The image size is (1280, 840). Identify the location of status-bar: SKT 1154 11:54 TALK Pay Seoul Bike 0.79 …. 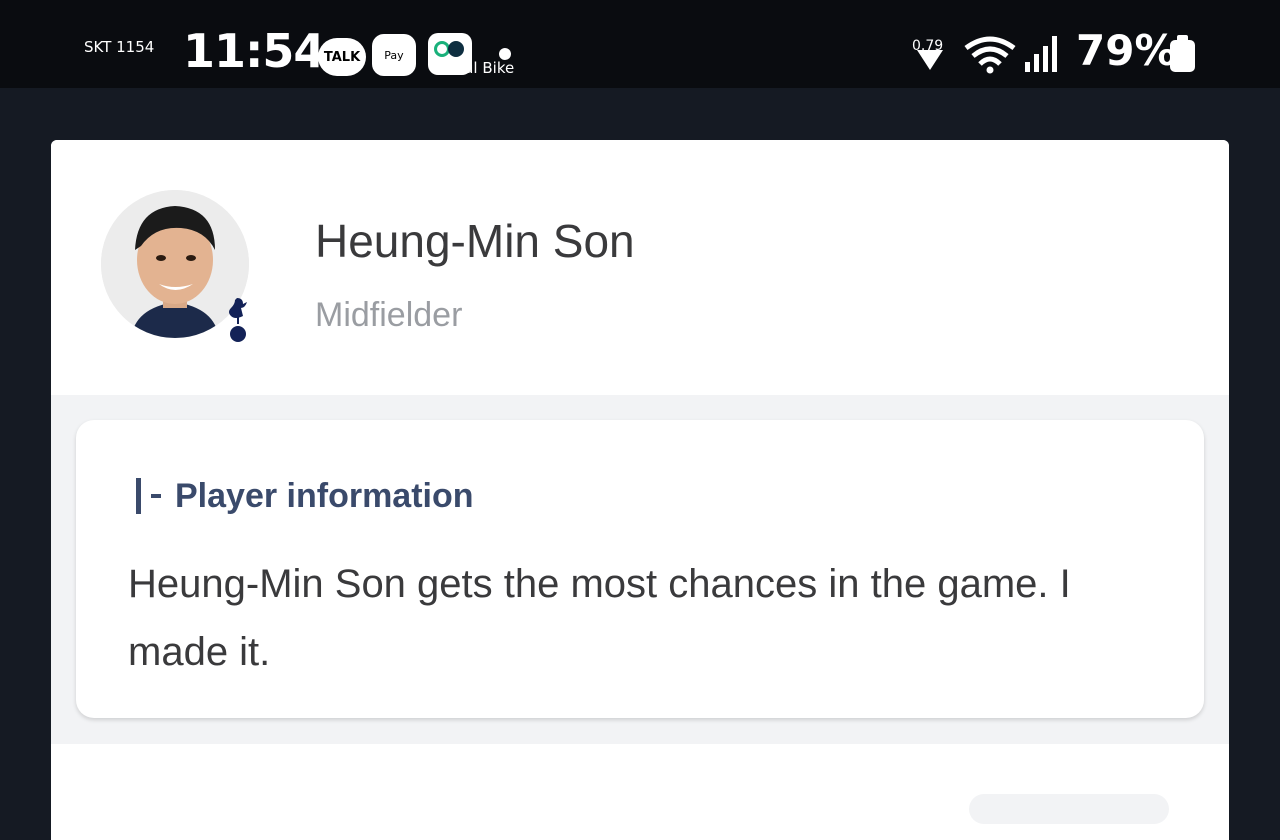
(640, 44).